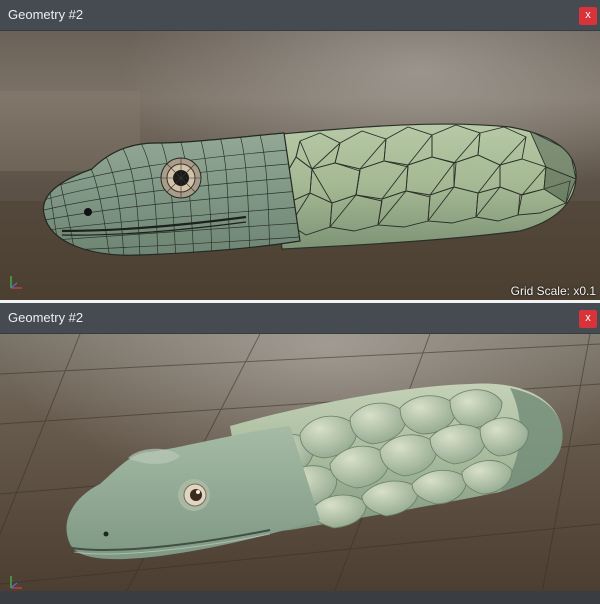 This screenshot has width=600, height=604. Describe the element at coordinates (553, 291) in the screenshot. I see `grid-scale-label: Grid Scale: x0.1` at that location.